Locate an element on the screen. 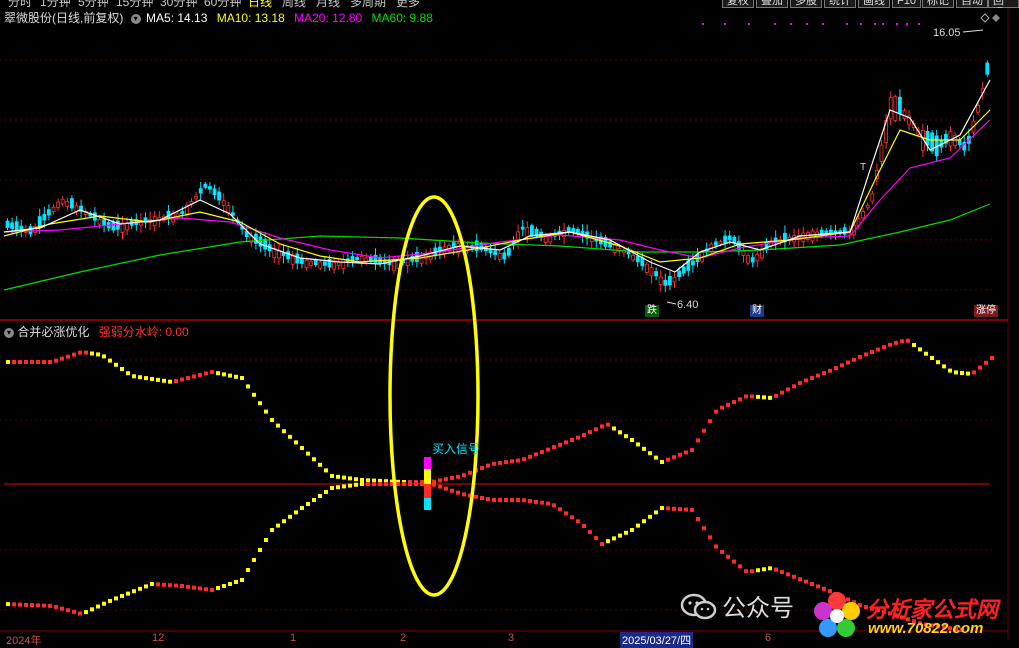 This screenshot has width=1019, height=648. ma60-line is located at coordinates (497, 247).